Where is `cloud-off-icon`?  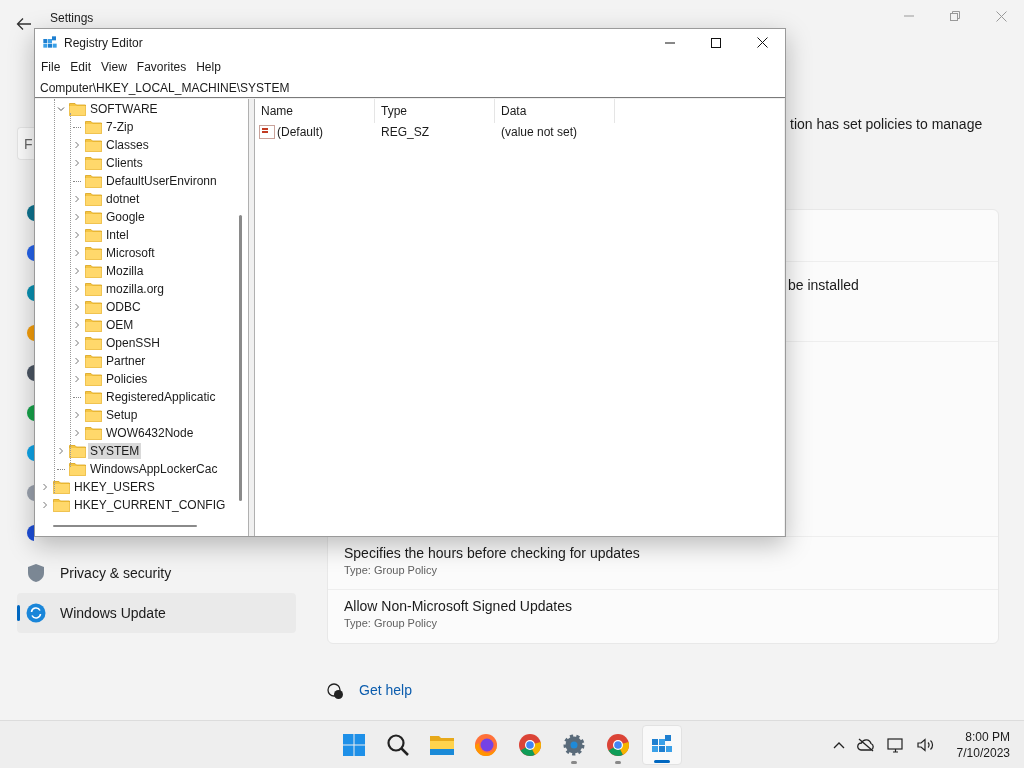
cloud-off-icon is located at coordinates (865, 744).